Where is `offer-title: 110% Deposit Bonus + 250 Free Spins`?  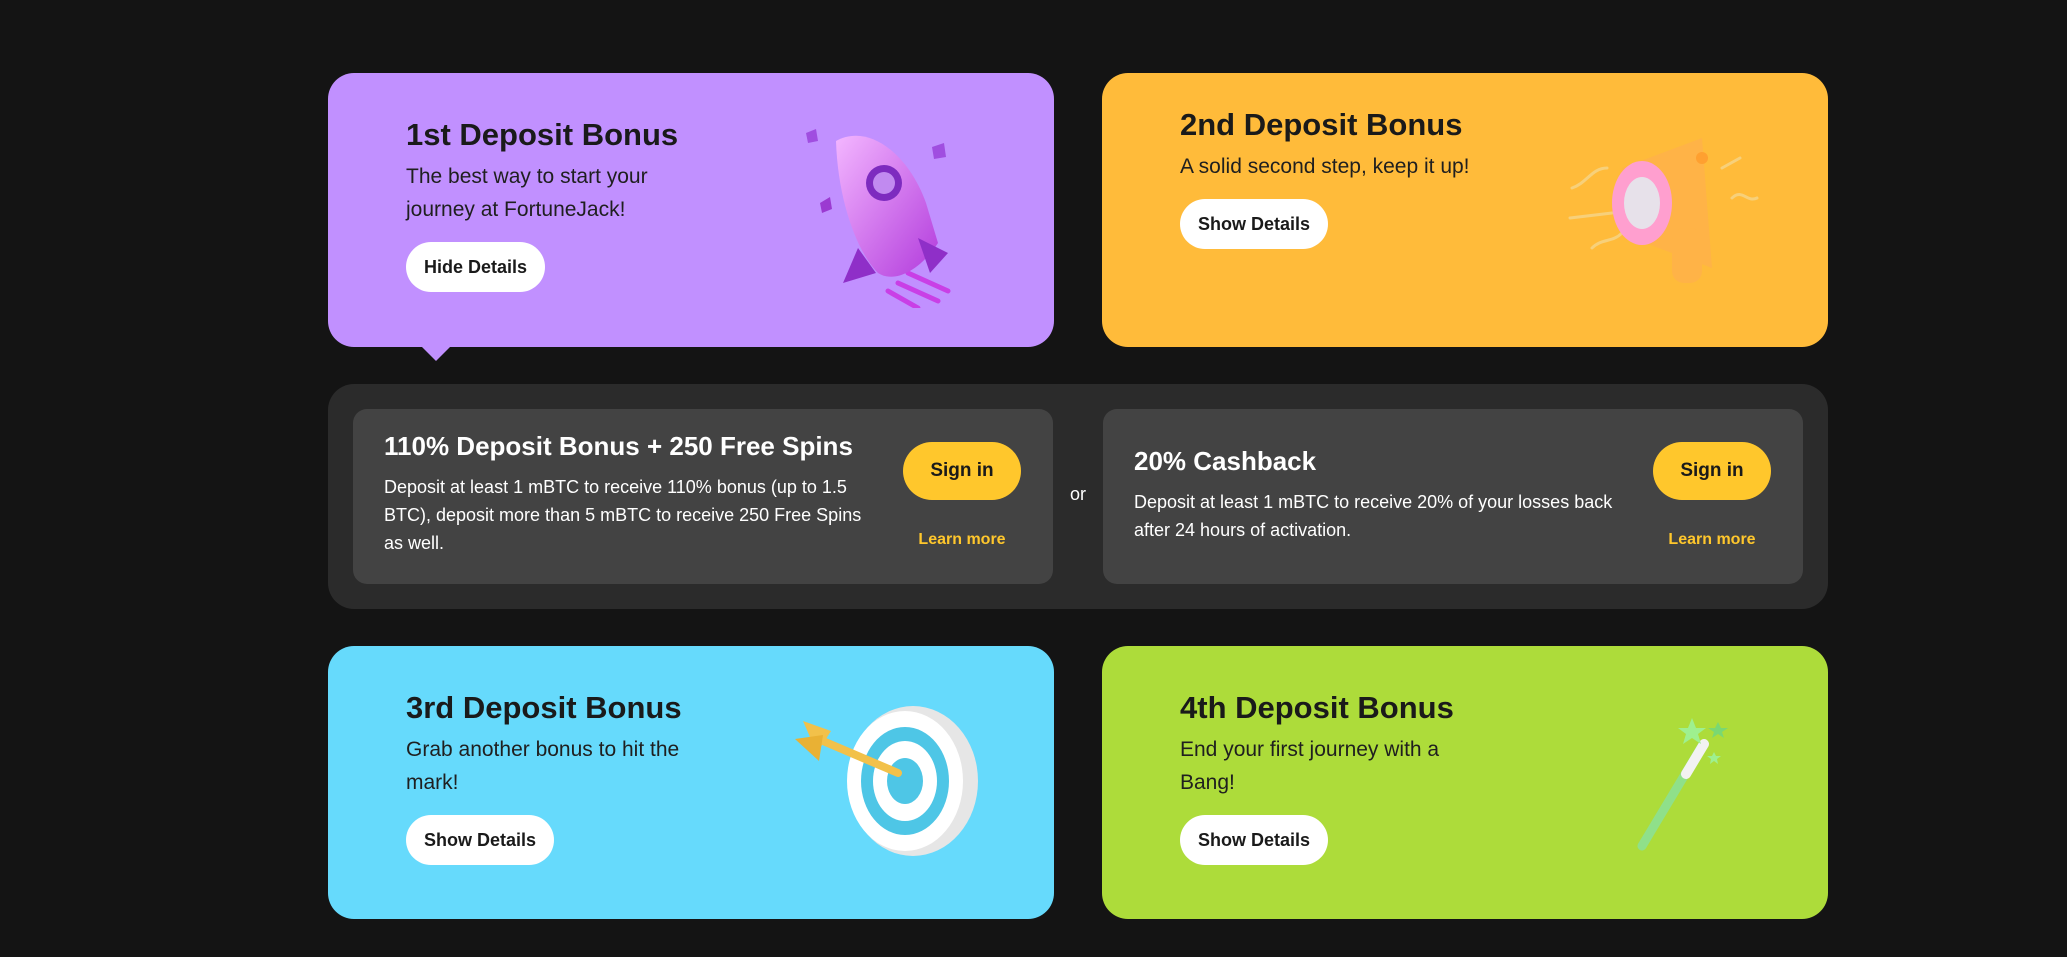
offer-title: 110% Deposit Bonus + 250 Free Spins is located at coordinates (618, 446).